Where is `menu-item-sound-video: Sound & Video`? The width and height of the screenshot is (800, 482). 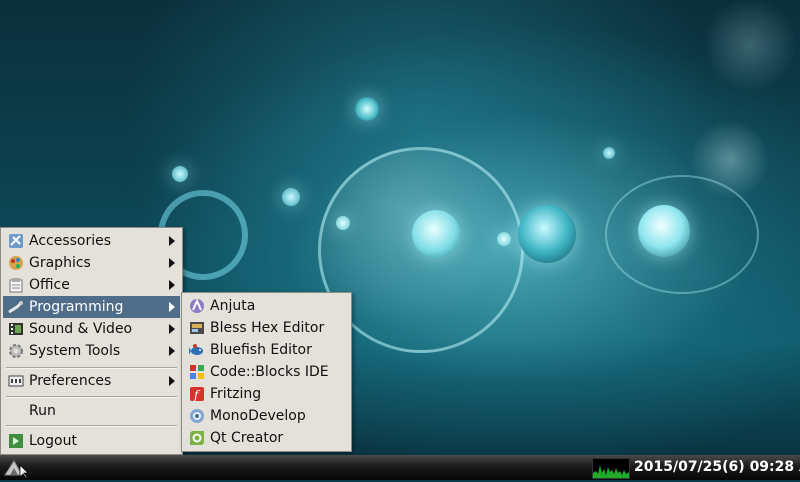 menu-item-sound-video: Sound & Video is located at coordinates (91, 329).